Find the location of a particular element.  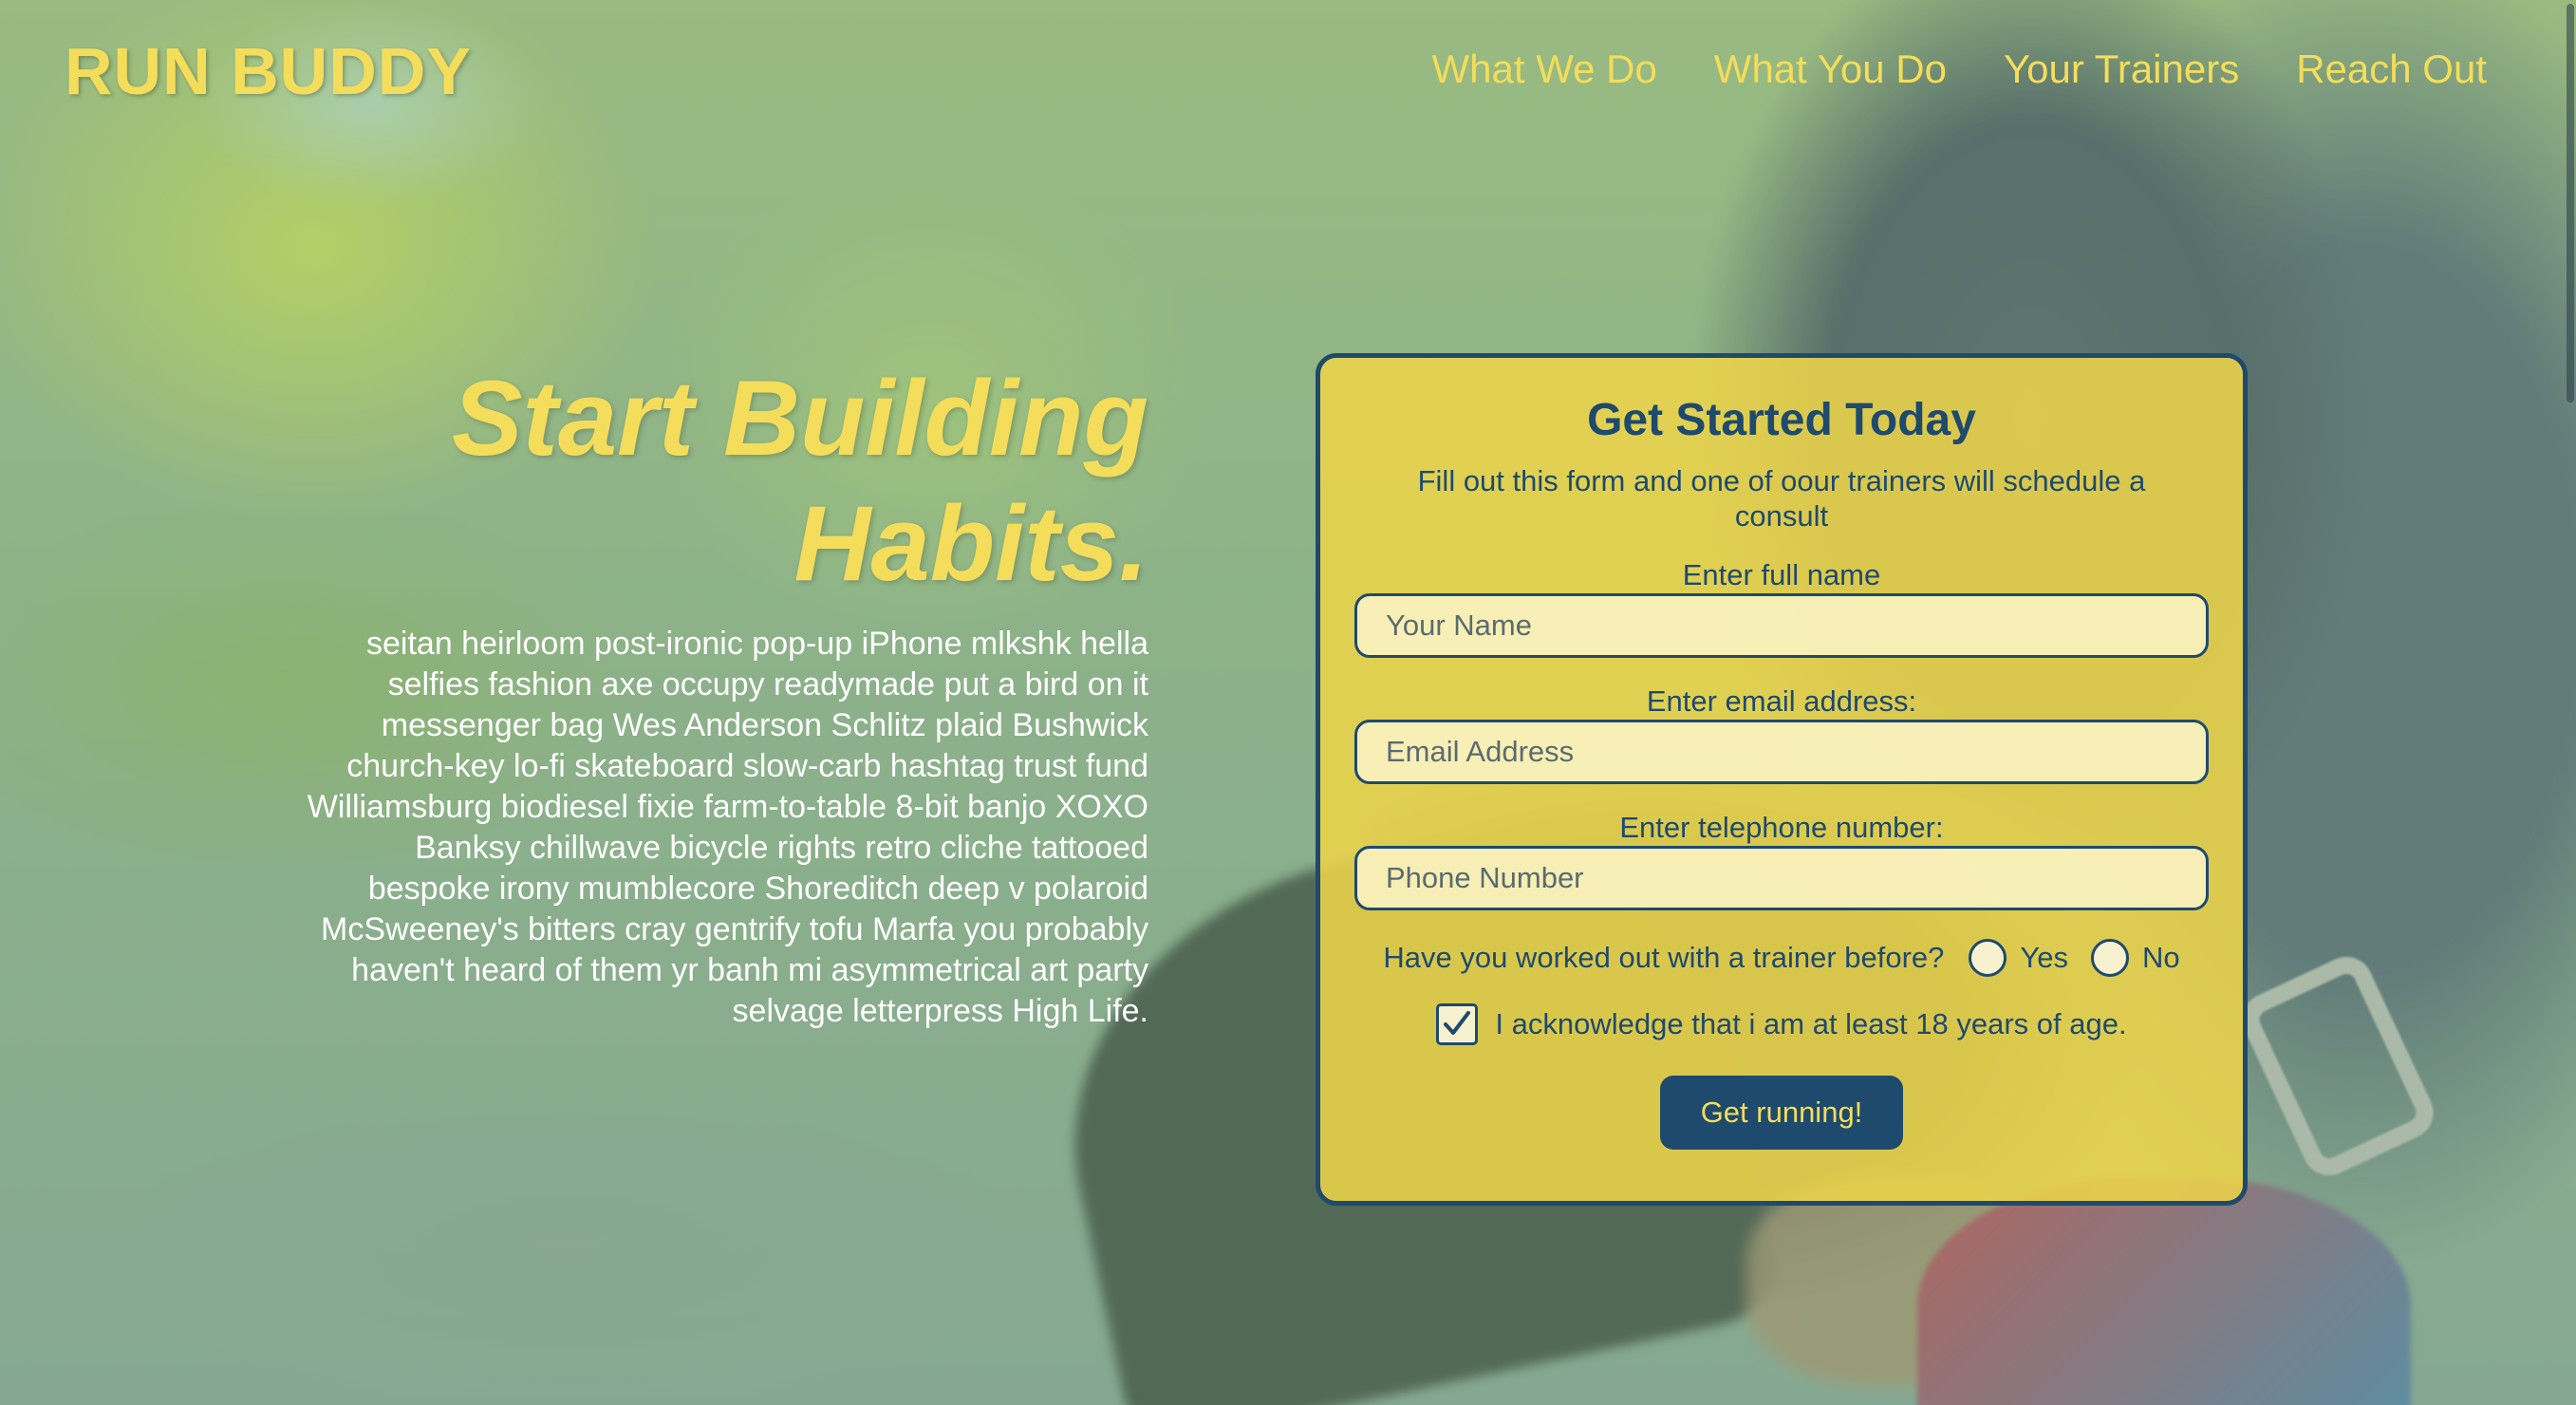

hero-title: Start Building Habits. is located at coordinates (716, 481).